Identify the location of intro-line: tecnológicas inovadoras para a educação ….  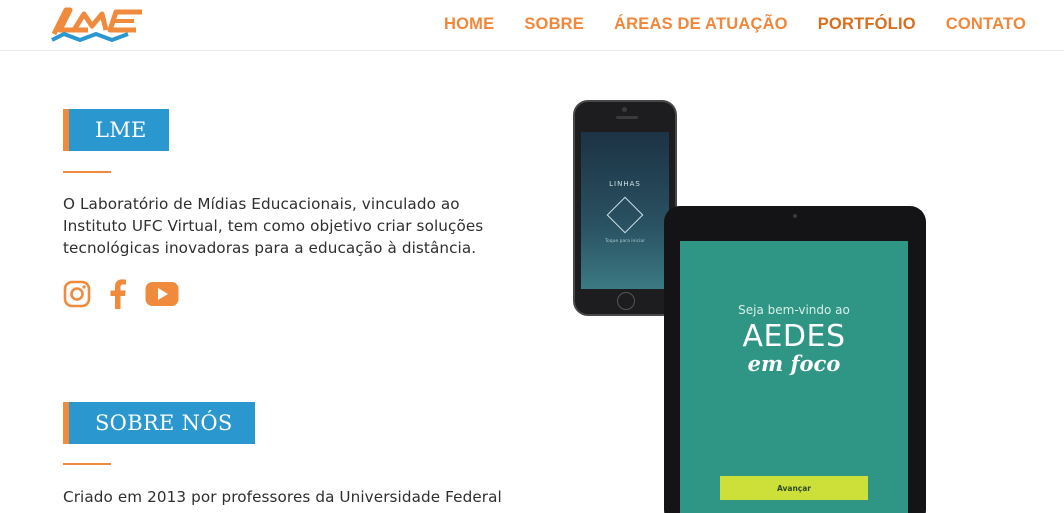
(270, 248).